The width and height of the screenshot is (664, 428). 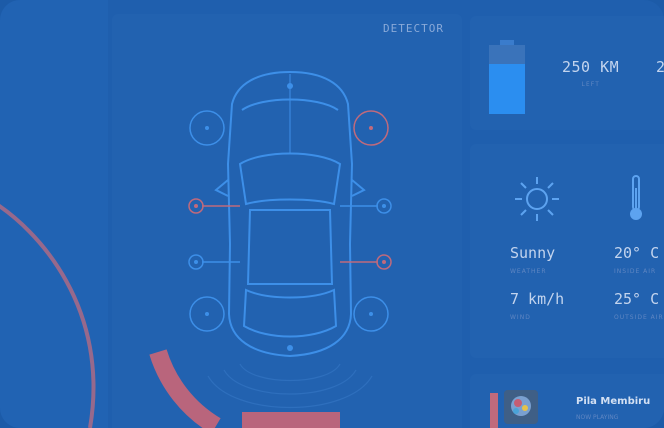 What do you see at coordinates (637, 253) in the screenshot?
I see `inside-temperature: 20° C` at bounding box center [637, 253].